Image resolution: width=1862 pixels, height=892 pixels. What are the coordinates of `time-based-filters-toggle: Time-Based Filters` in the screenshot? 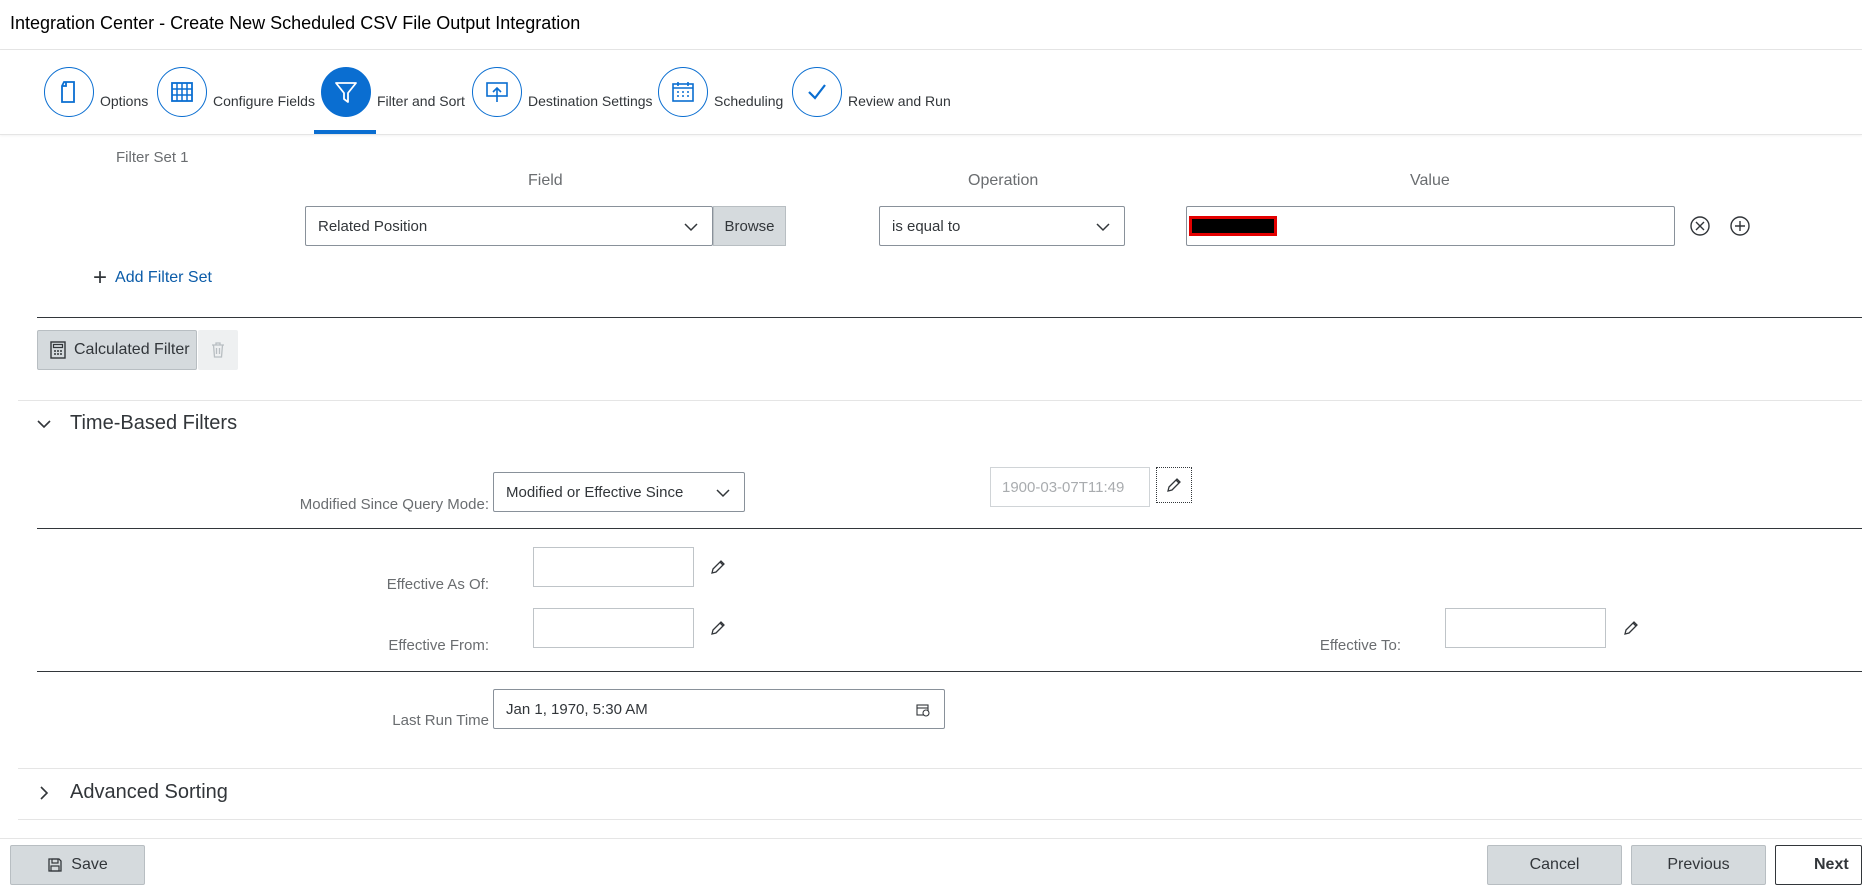 It's located at (136, 423).